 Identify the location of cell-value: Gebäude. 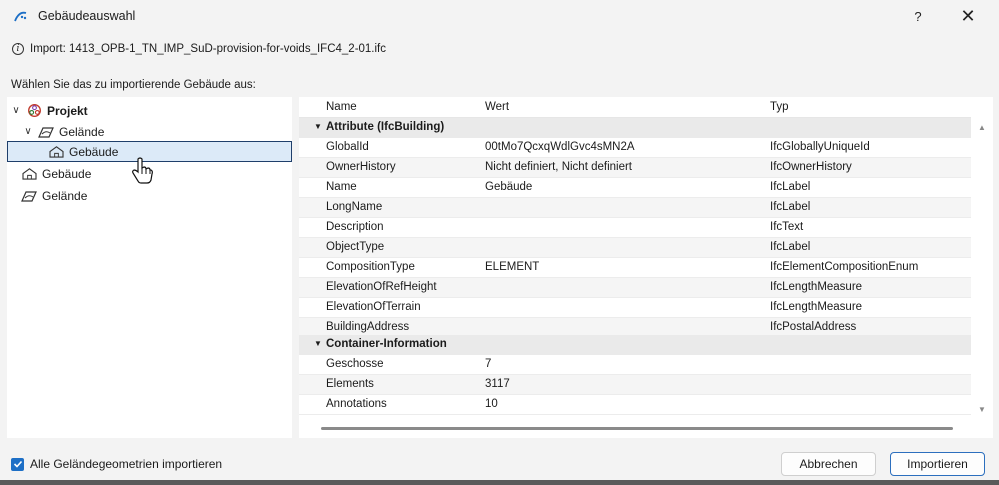
(509, 187).